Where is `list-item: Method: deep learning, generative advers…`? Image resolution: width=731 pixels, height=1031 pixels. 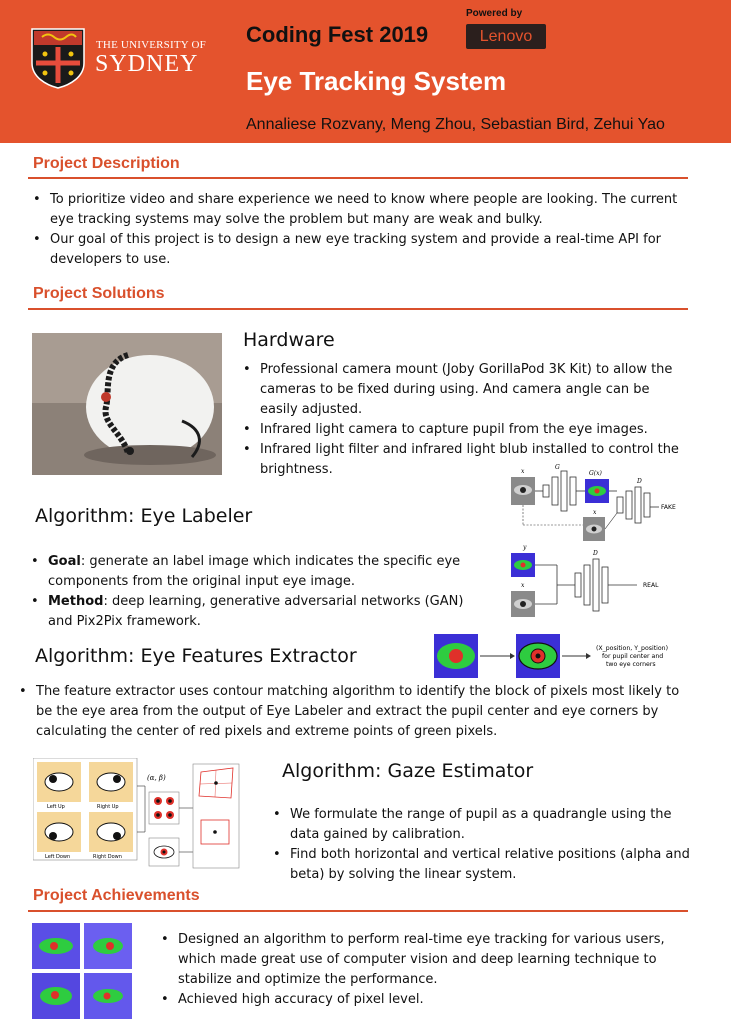 list-item: Method: deep learning, generative advers… is located at coordinates (253, 612).